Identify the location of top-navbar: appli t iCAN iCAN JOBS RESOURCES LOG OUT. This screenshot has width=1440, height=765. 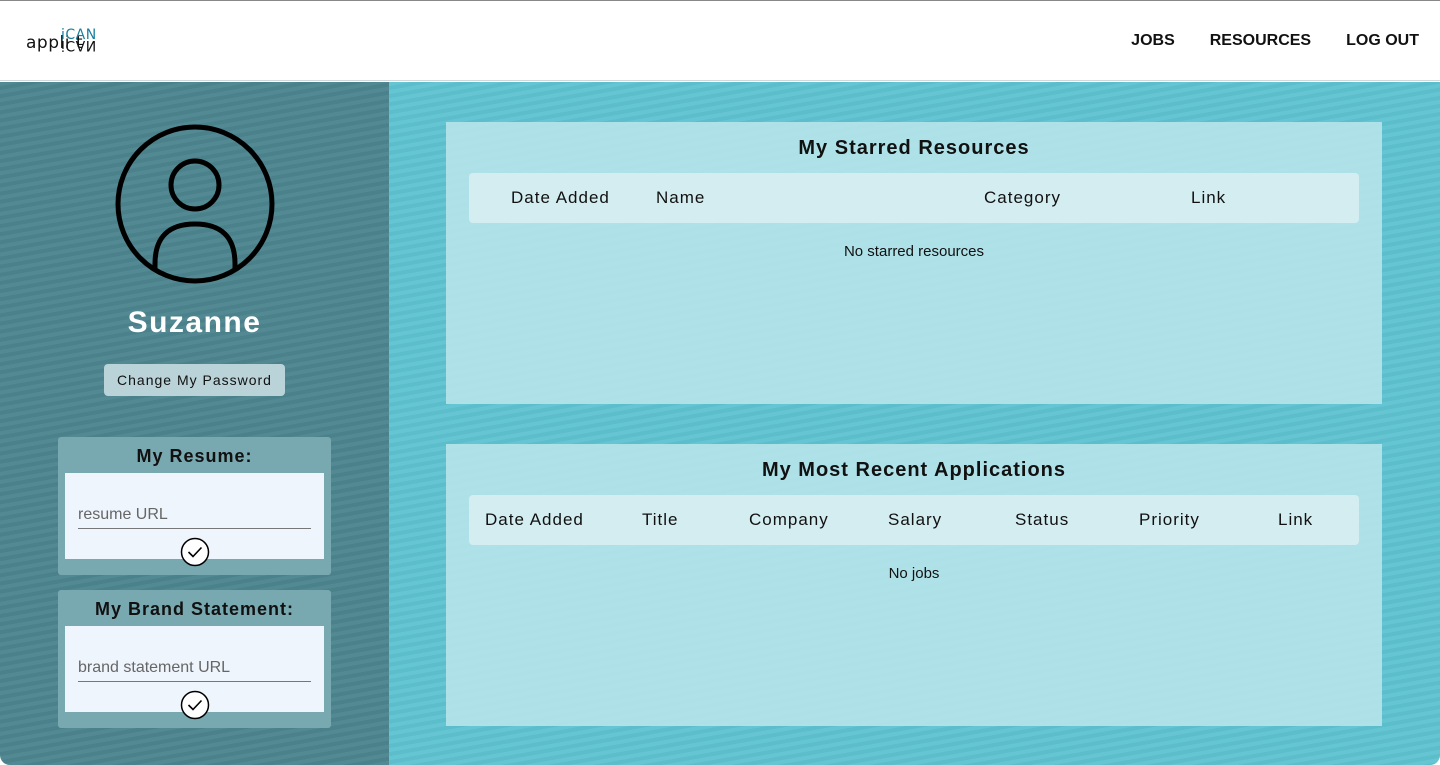
(720, 41).